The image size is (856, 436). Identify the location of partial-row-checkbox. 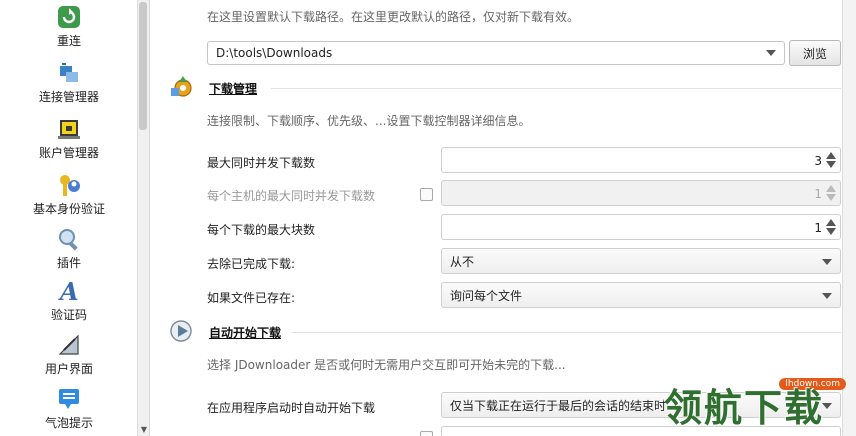
(426, 433).